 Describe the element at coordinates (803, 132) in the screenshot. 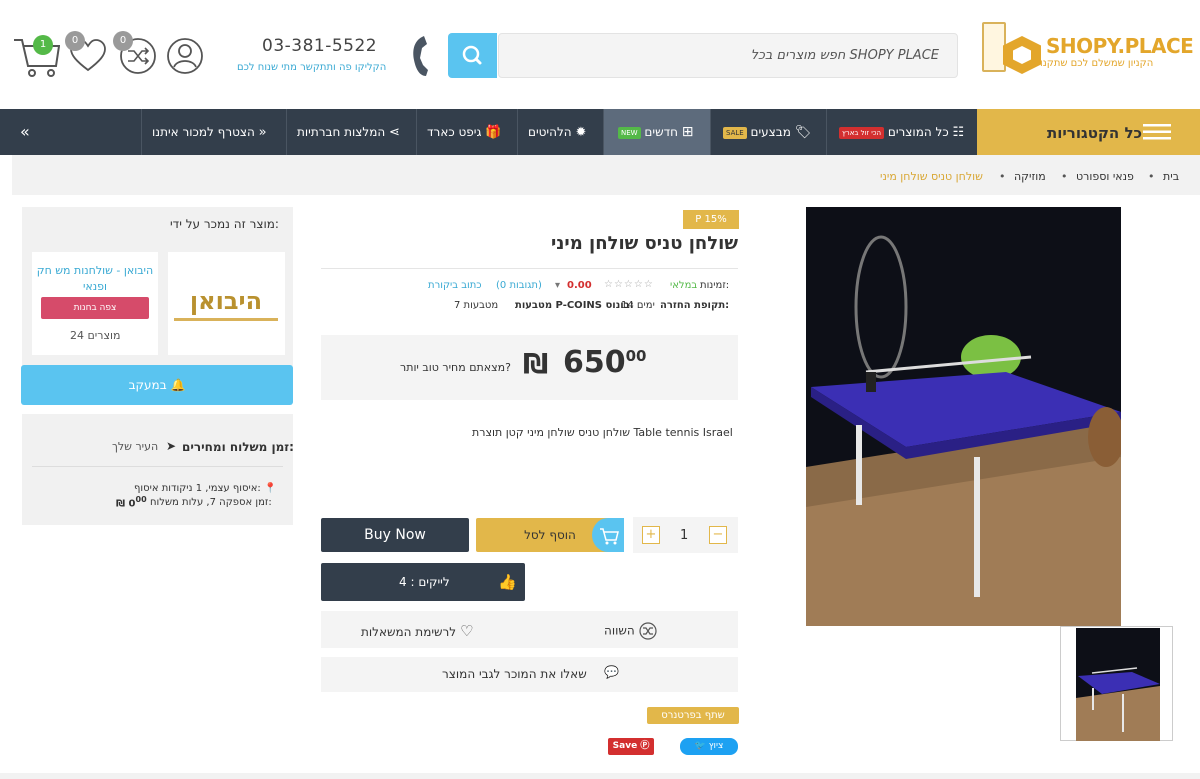

I see `tag-icon: 🏷` at that location.